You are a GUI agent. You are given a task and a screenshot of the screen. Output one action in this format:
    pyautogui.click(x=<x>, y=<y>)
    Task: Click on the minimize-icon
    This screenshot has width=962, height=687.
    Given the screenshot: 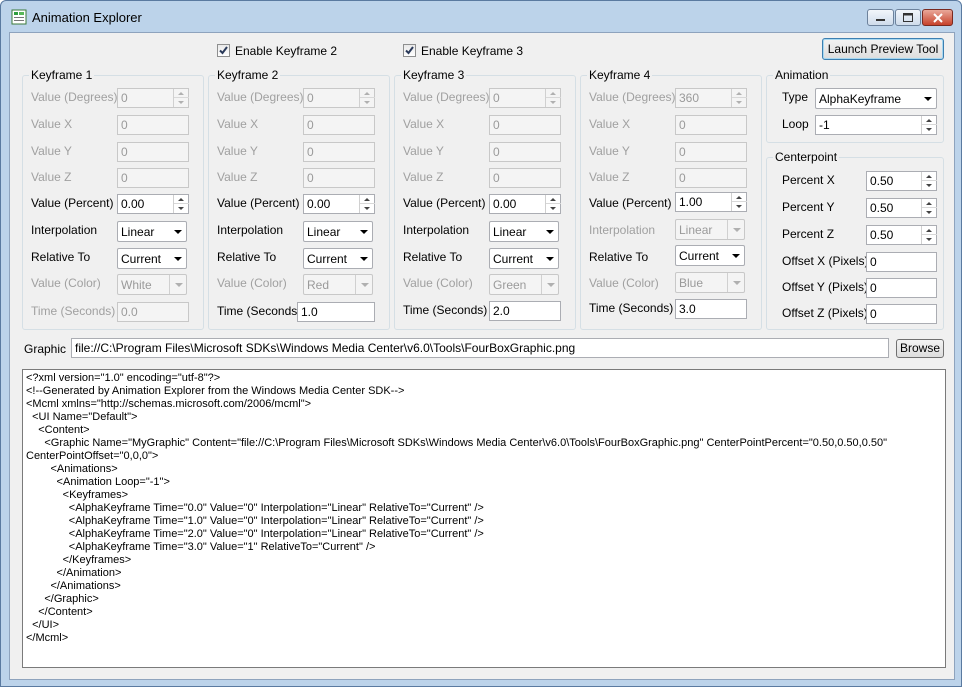 What is the action you would take?
    pyautogui.click(x=880, y=20)
    